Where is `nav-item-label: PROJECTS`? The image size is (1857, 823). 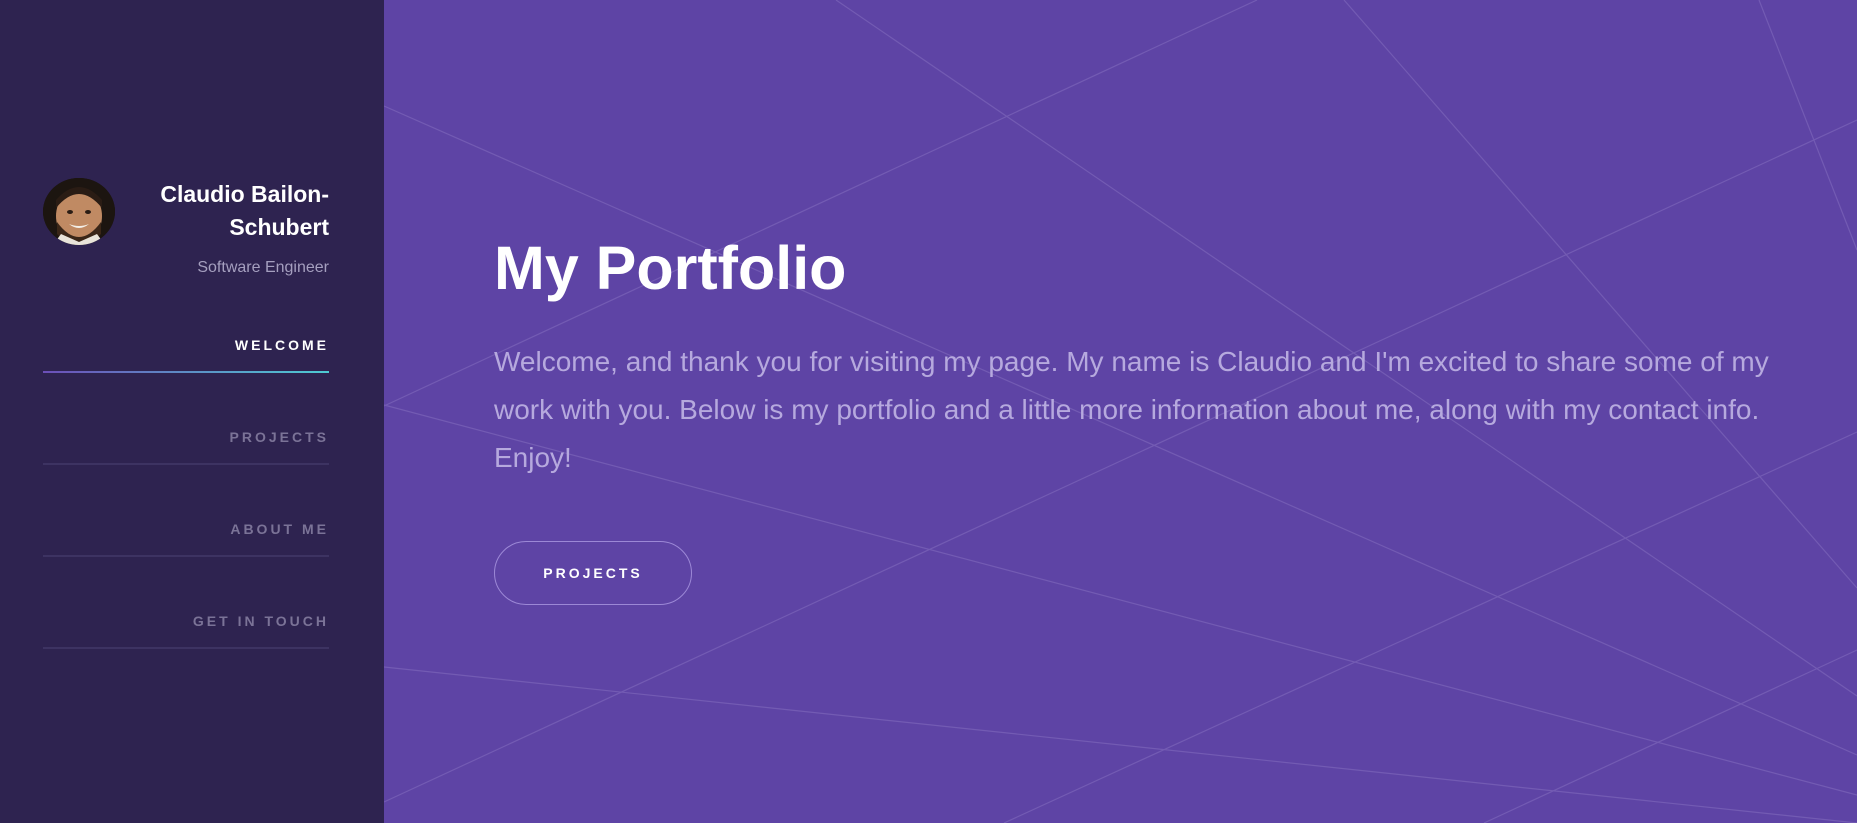 nav-item-label: PROJECTS is located at coordinates (279, 437).